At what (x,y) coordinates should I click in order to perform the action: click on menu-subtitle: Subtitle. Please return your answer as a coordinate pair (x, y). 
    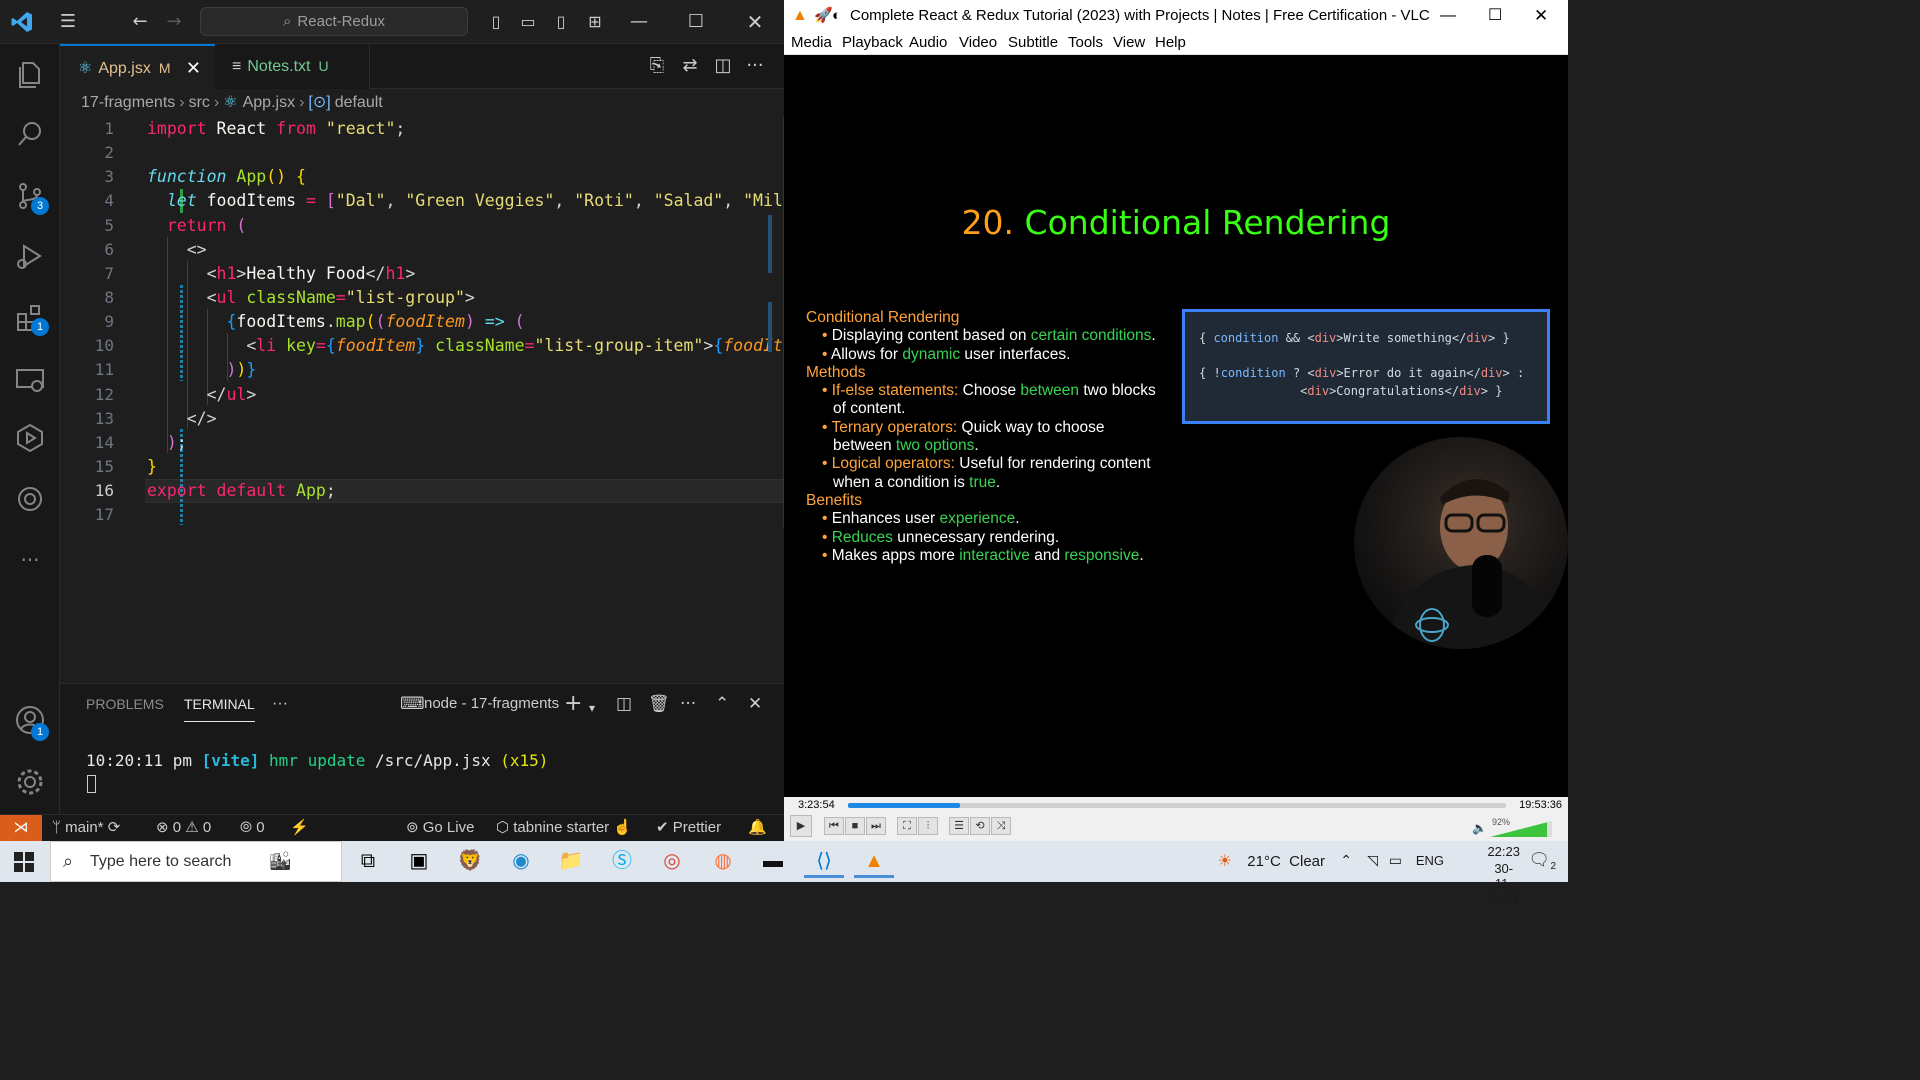
    Looking at the image, I should click on (1033, 43).